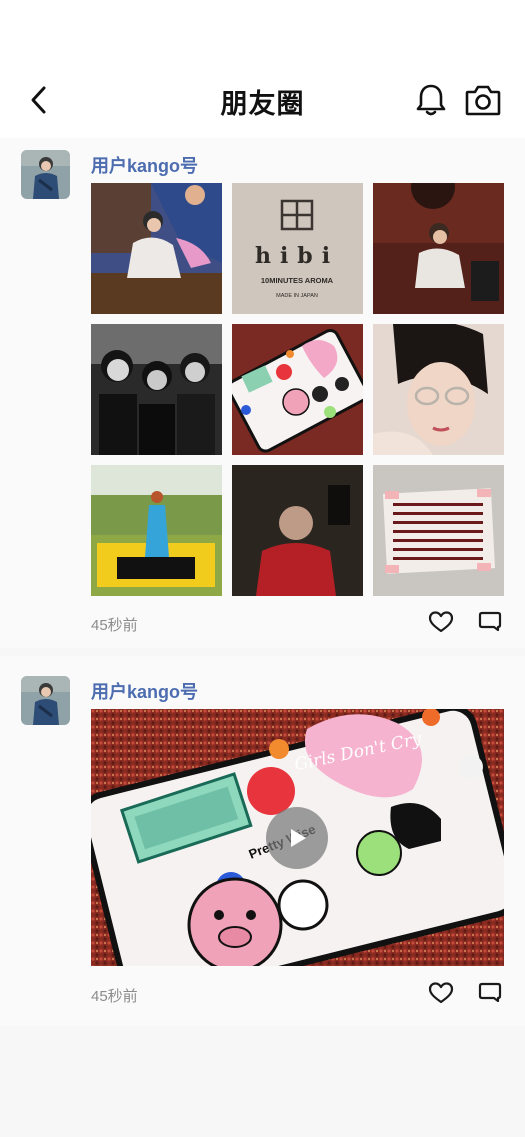 The width and height of the screenshot is (525, 1137). I want to click on notifications-button, so click(431, 100).